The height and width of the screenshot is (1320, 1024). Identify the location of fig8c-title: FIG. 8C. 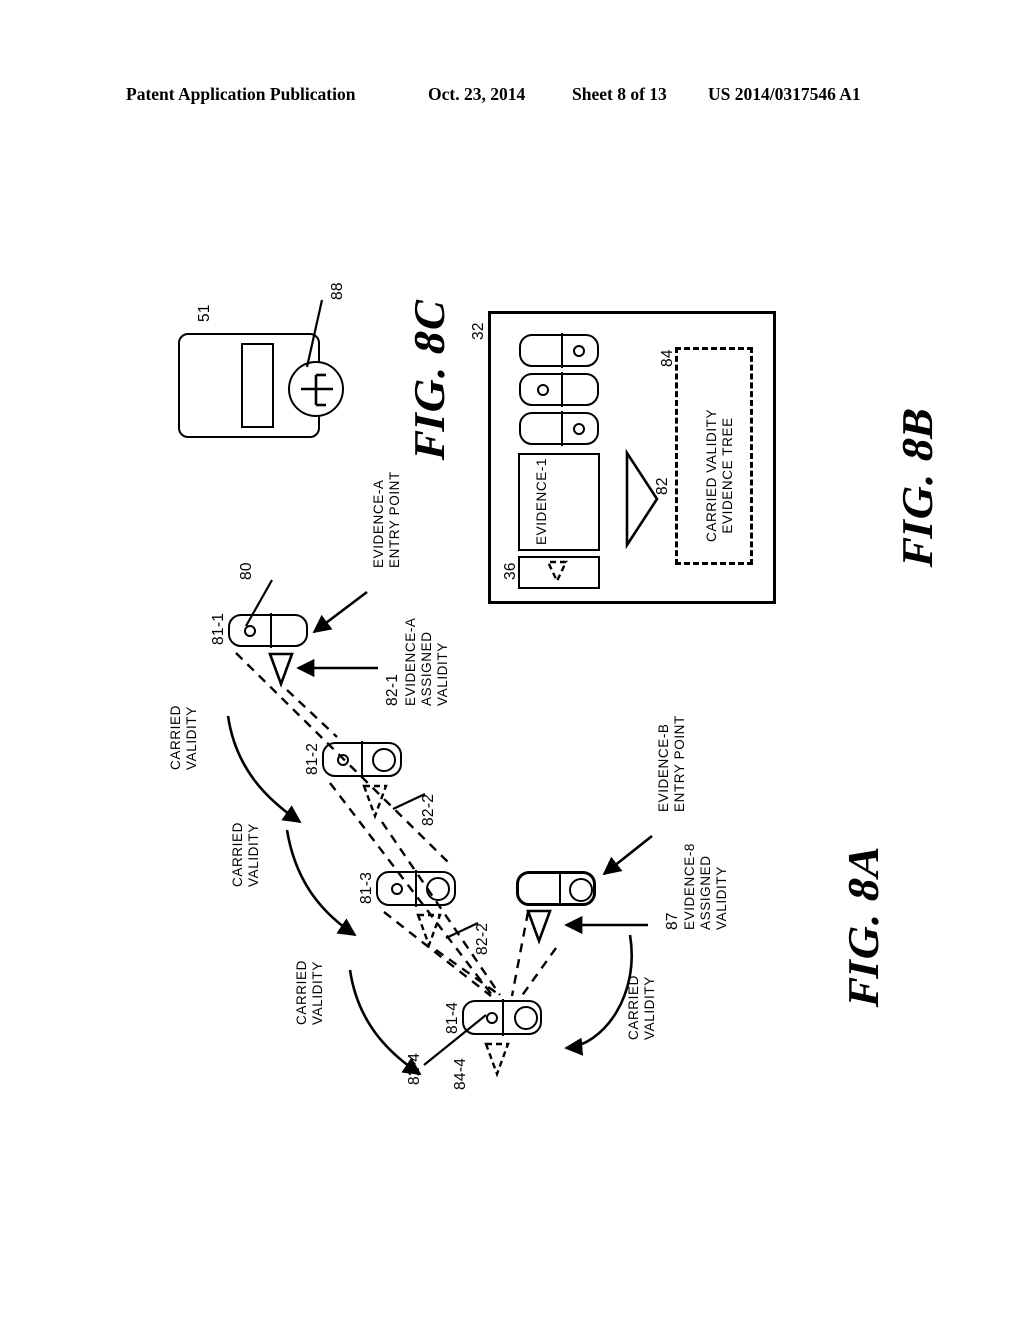
(429, 378).